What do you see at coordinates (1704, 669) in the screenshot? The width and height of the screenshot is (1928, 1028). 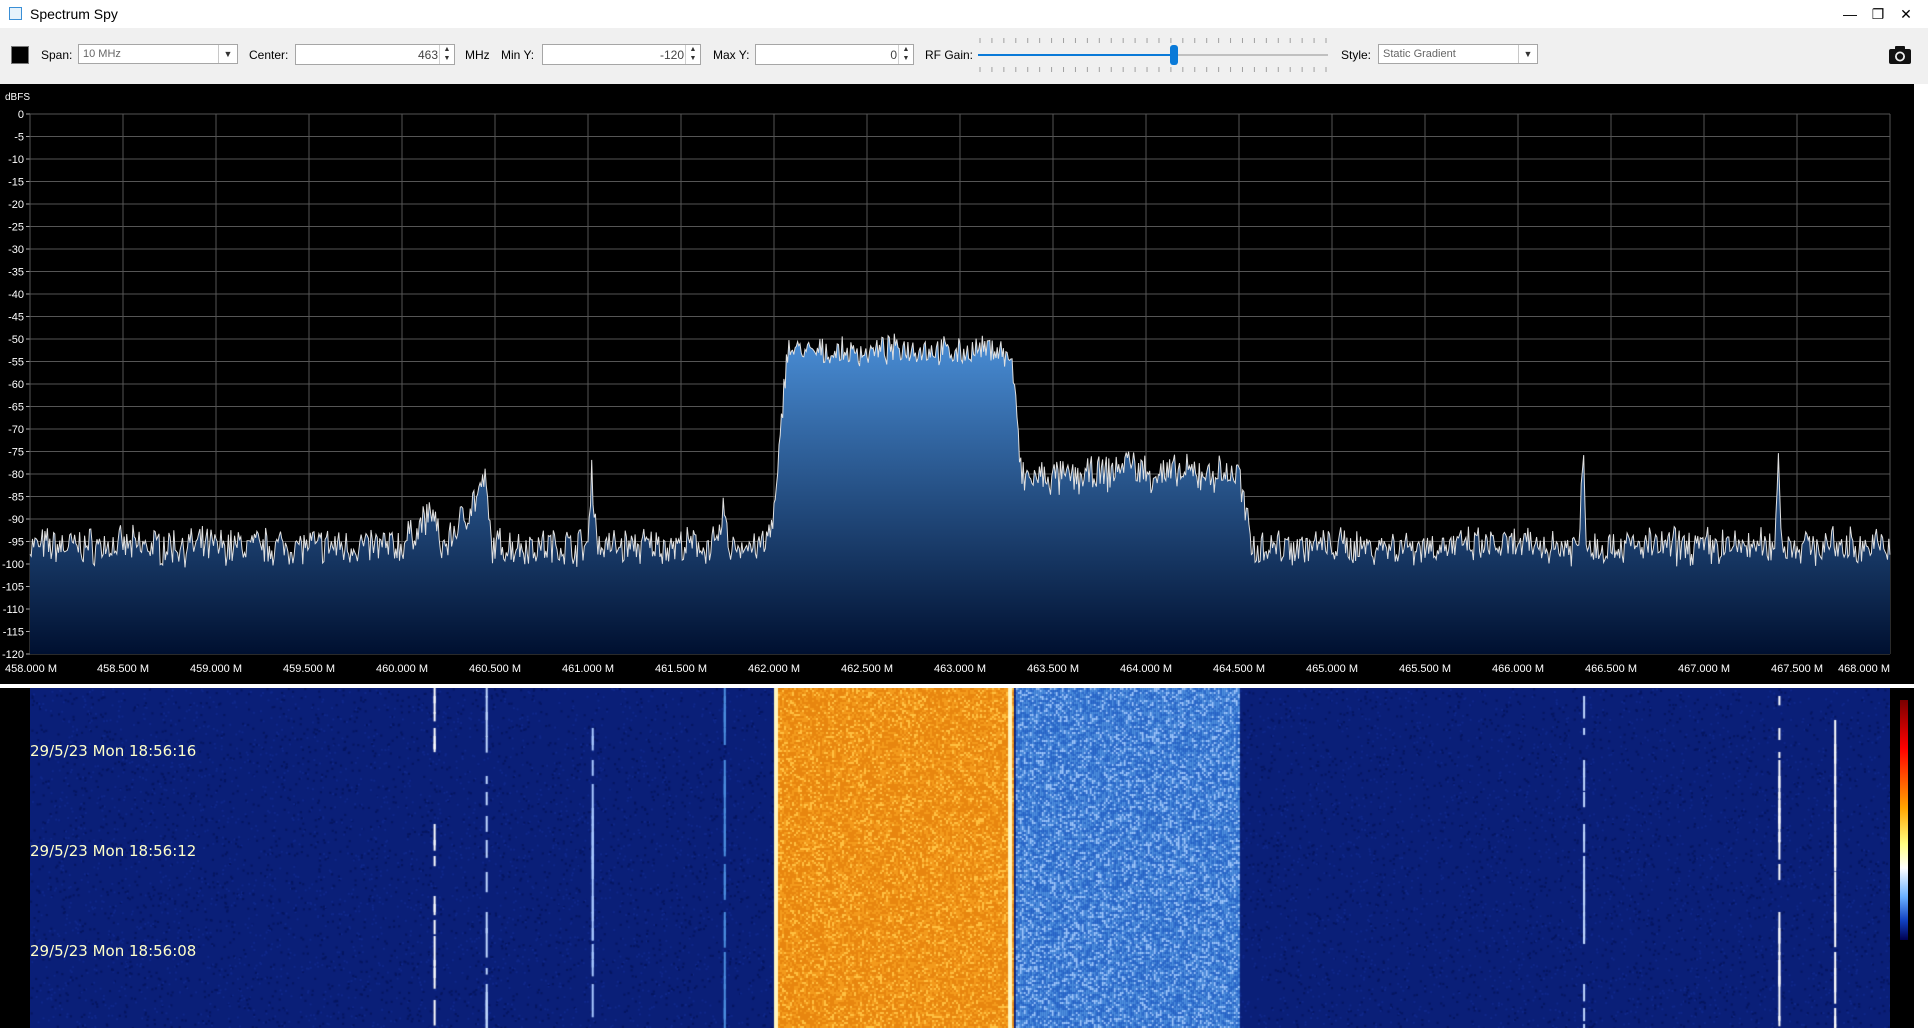 I see `x-tick-label: 467.000 M` at bounding box center [1704, 669].